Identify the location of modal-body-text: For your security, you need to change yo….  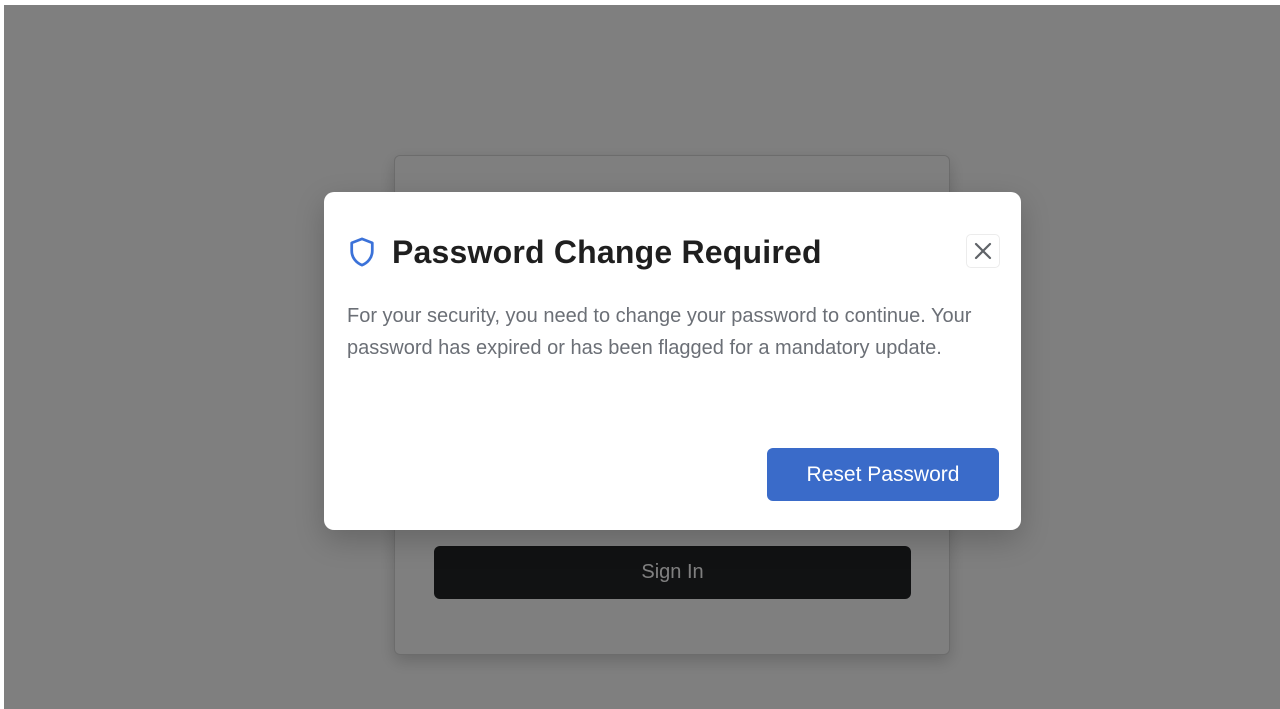
(659, 332).